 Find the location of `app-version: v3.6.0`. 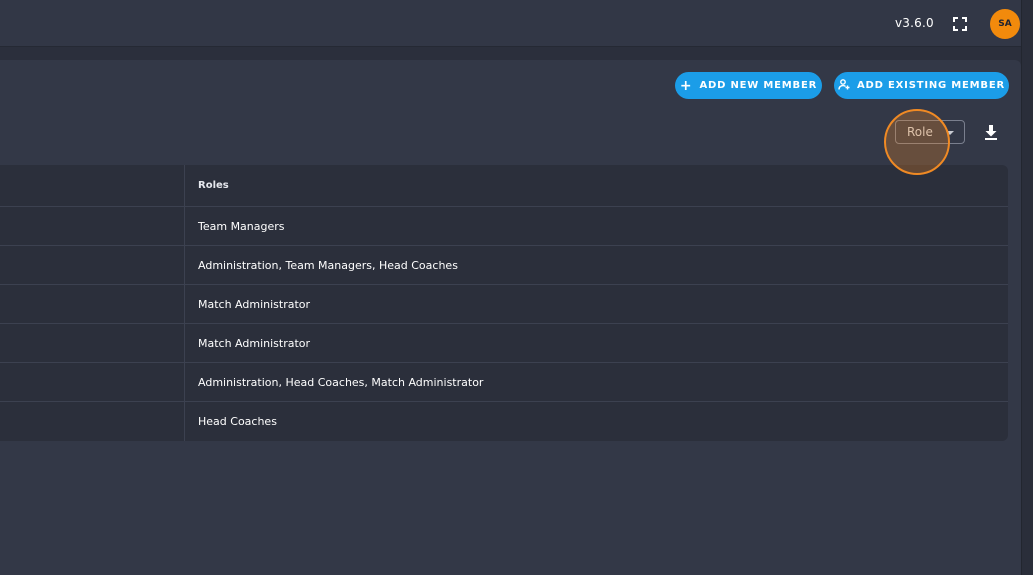

app-version: v3.6.0 is located at coordinates (914, 23).